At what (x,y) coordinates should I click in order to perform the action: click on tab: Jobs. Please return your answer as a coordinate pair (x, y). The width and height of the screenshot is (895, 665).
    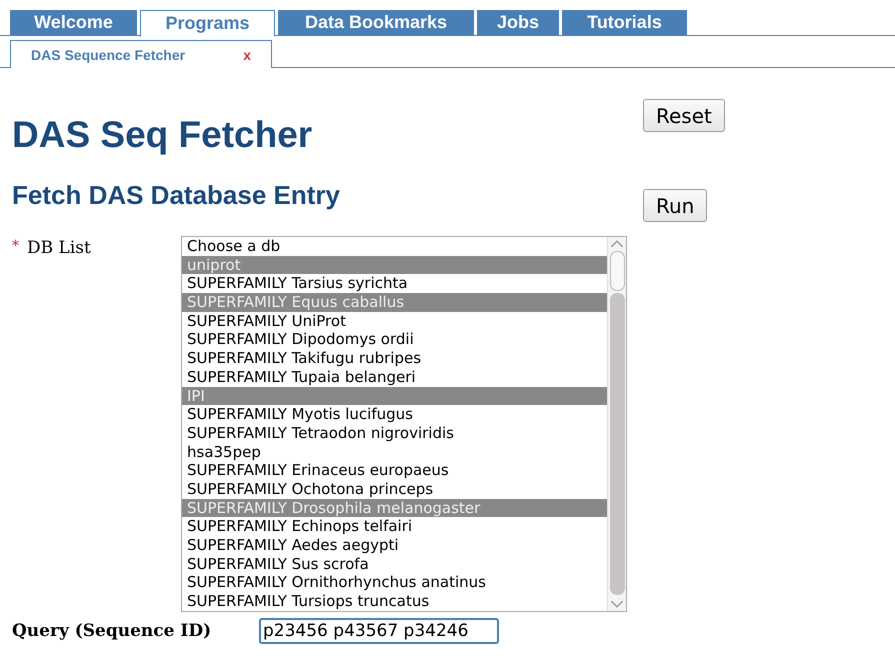
    Looking at the image, I should click on (518, 22).